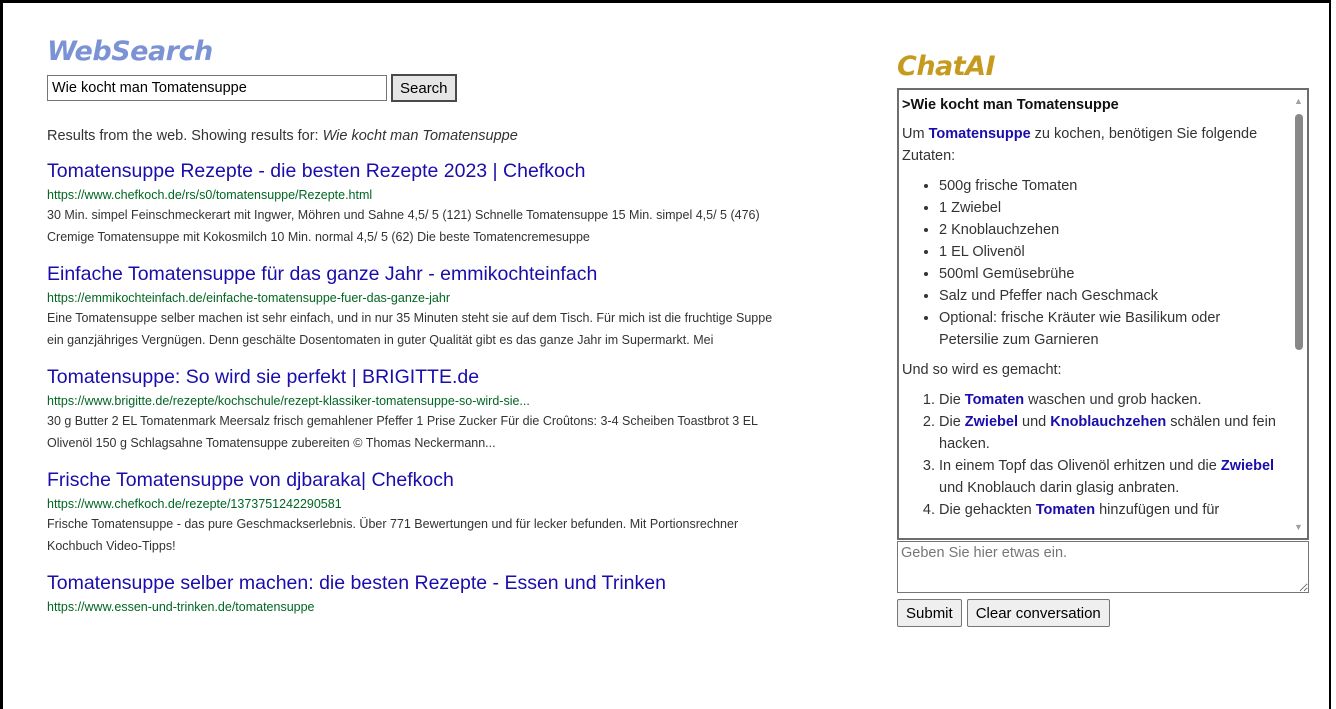  I want to click on keyword-link: Knoblauchzehen, so click(1108, 422).